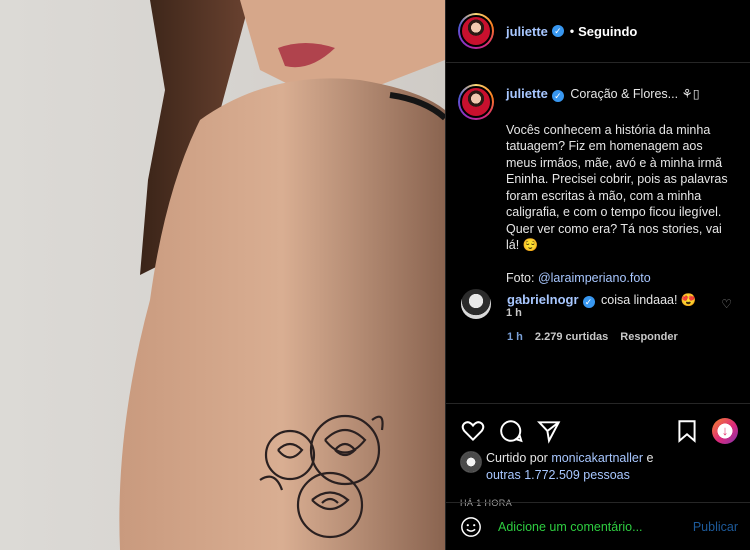 This screenshot has width=750, height=550. I want to click on author-avatar, so click(476, 31).